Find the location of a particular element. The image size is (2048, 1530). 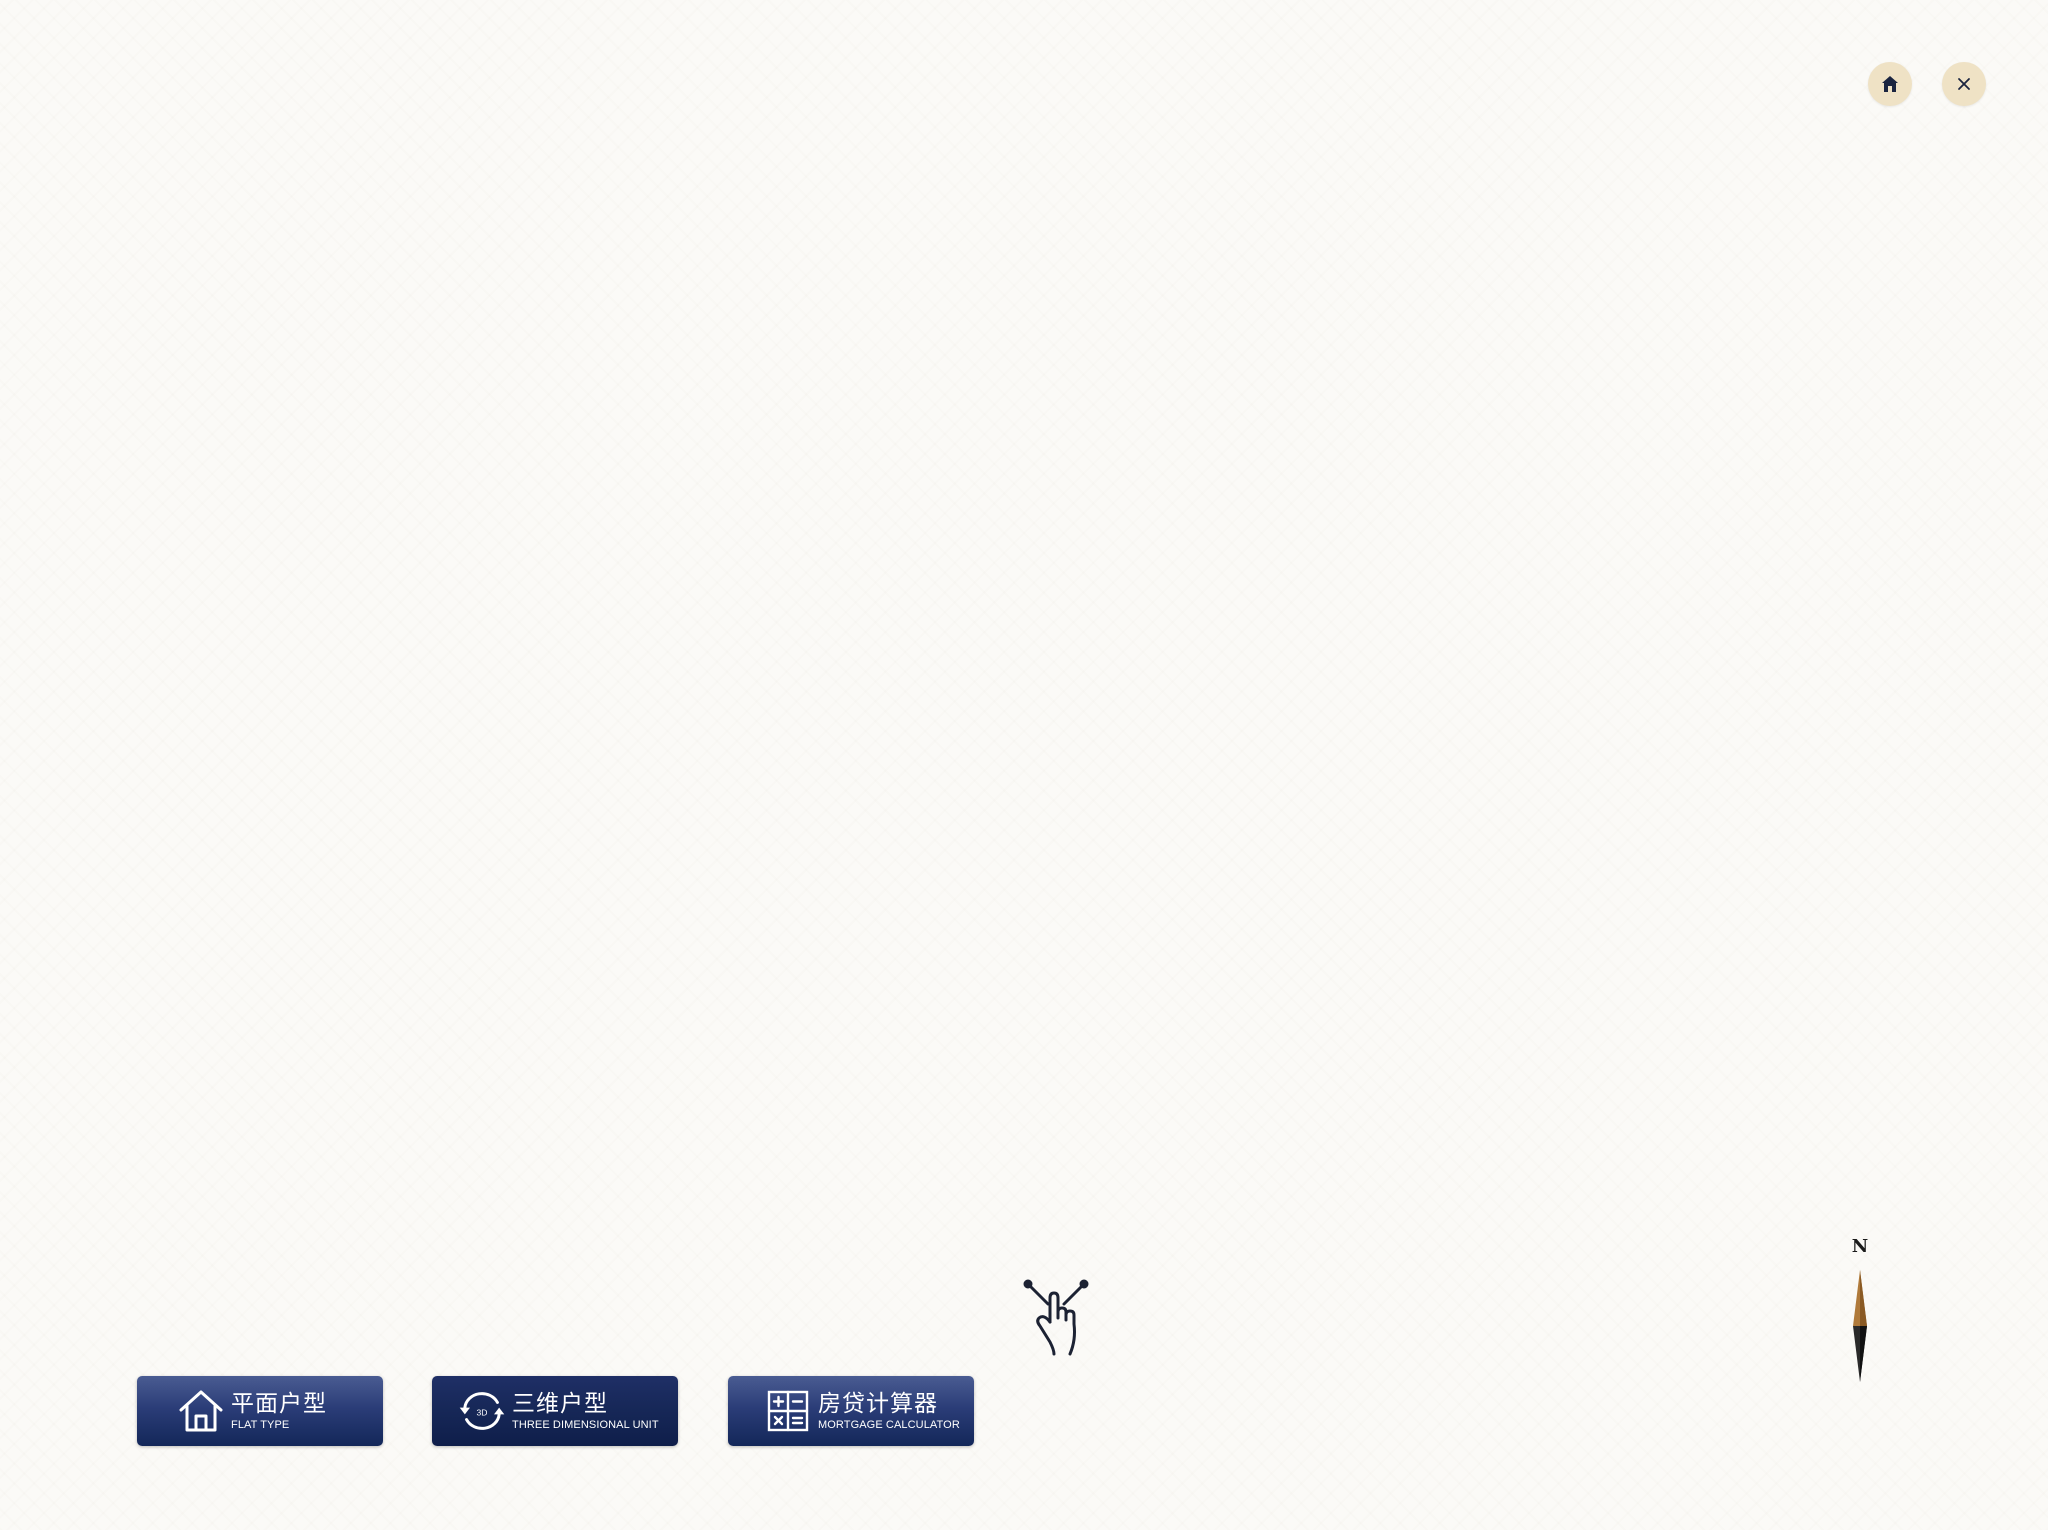

north-compass: N is located at coordinates (1860, 1310).